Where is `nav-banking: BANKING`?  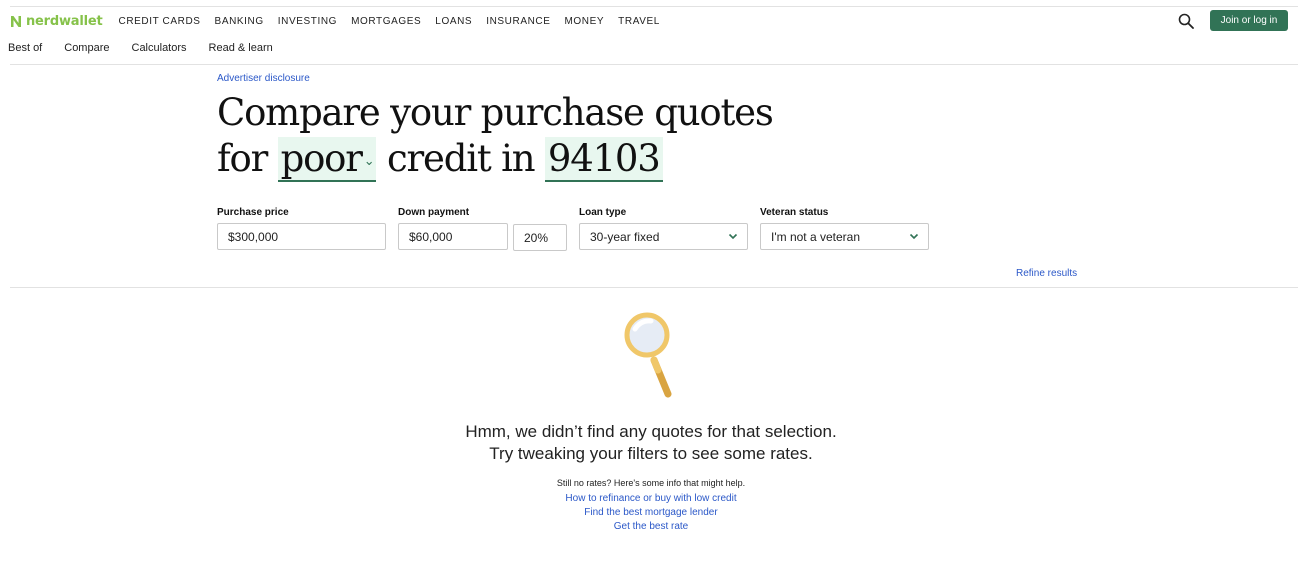 nav-banking: BANKING is located at coordinates (239, 21).